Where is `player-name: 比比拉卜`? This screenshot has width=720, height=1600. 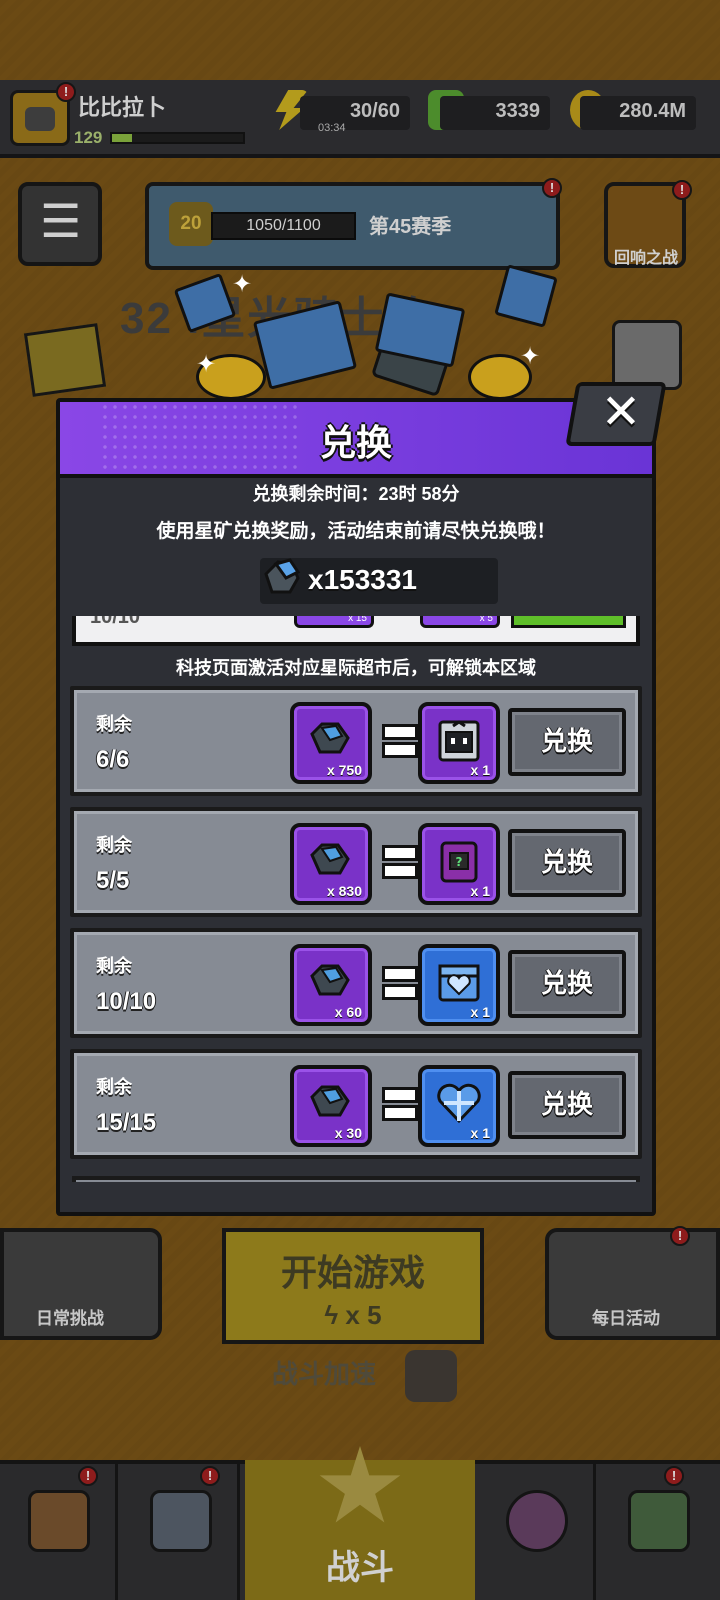
player-name: 比比拉卜 is located at coordinates (122, 107).